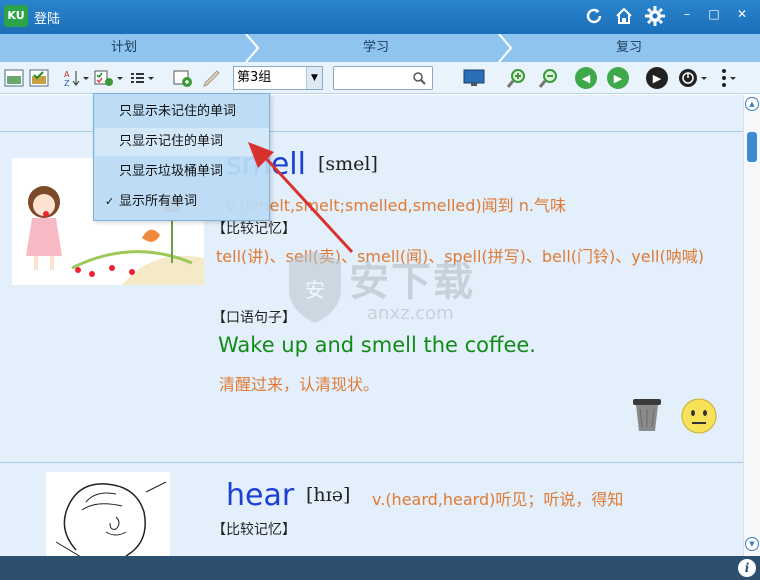 The width and height of the screenshot is (760, 580). What do you see at coordinates (412, 282) in the screenshot?
I see `watermark-text: 安下载` at bounding box center [412, 282].